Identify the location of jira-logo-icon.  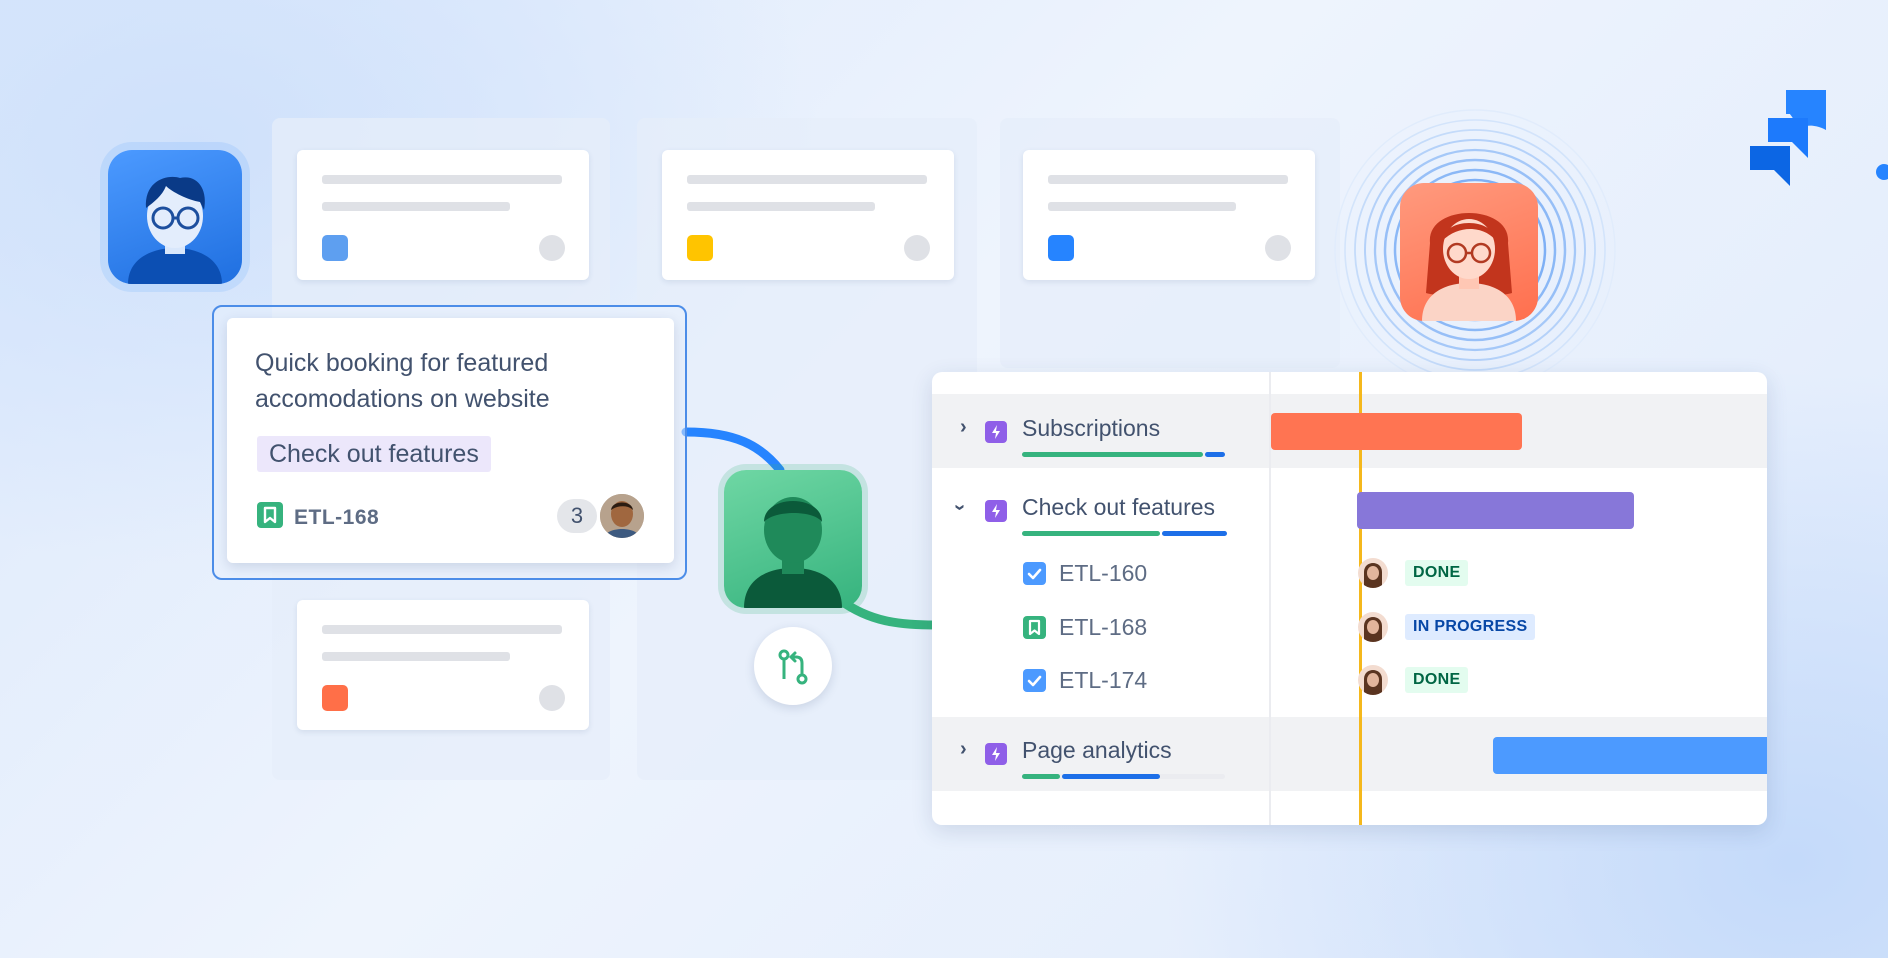
(1819, 138).